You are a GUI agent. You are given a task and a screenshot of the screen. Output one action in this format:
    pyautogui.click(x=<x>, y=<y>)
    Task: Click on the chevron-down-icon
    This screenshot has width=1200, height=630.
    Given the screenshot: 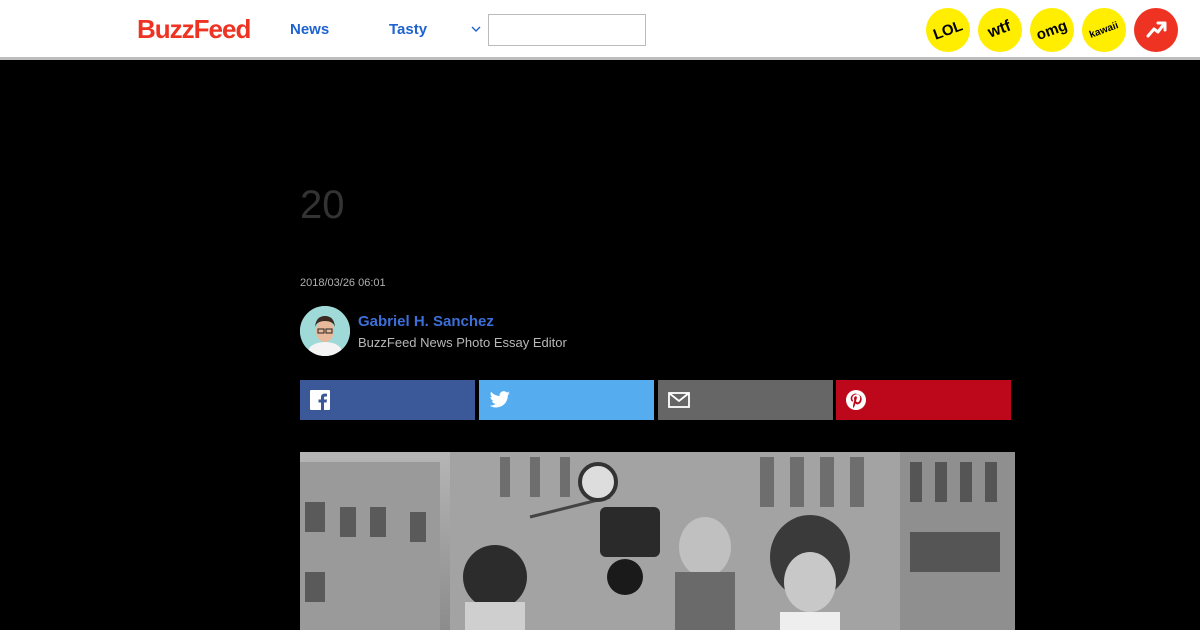 What is the action you would take?
    pyautogui.click(x=477, y=29)
    